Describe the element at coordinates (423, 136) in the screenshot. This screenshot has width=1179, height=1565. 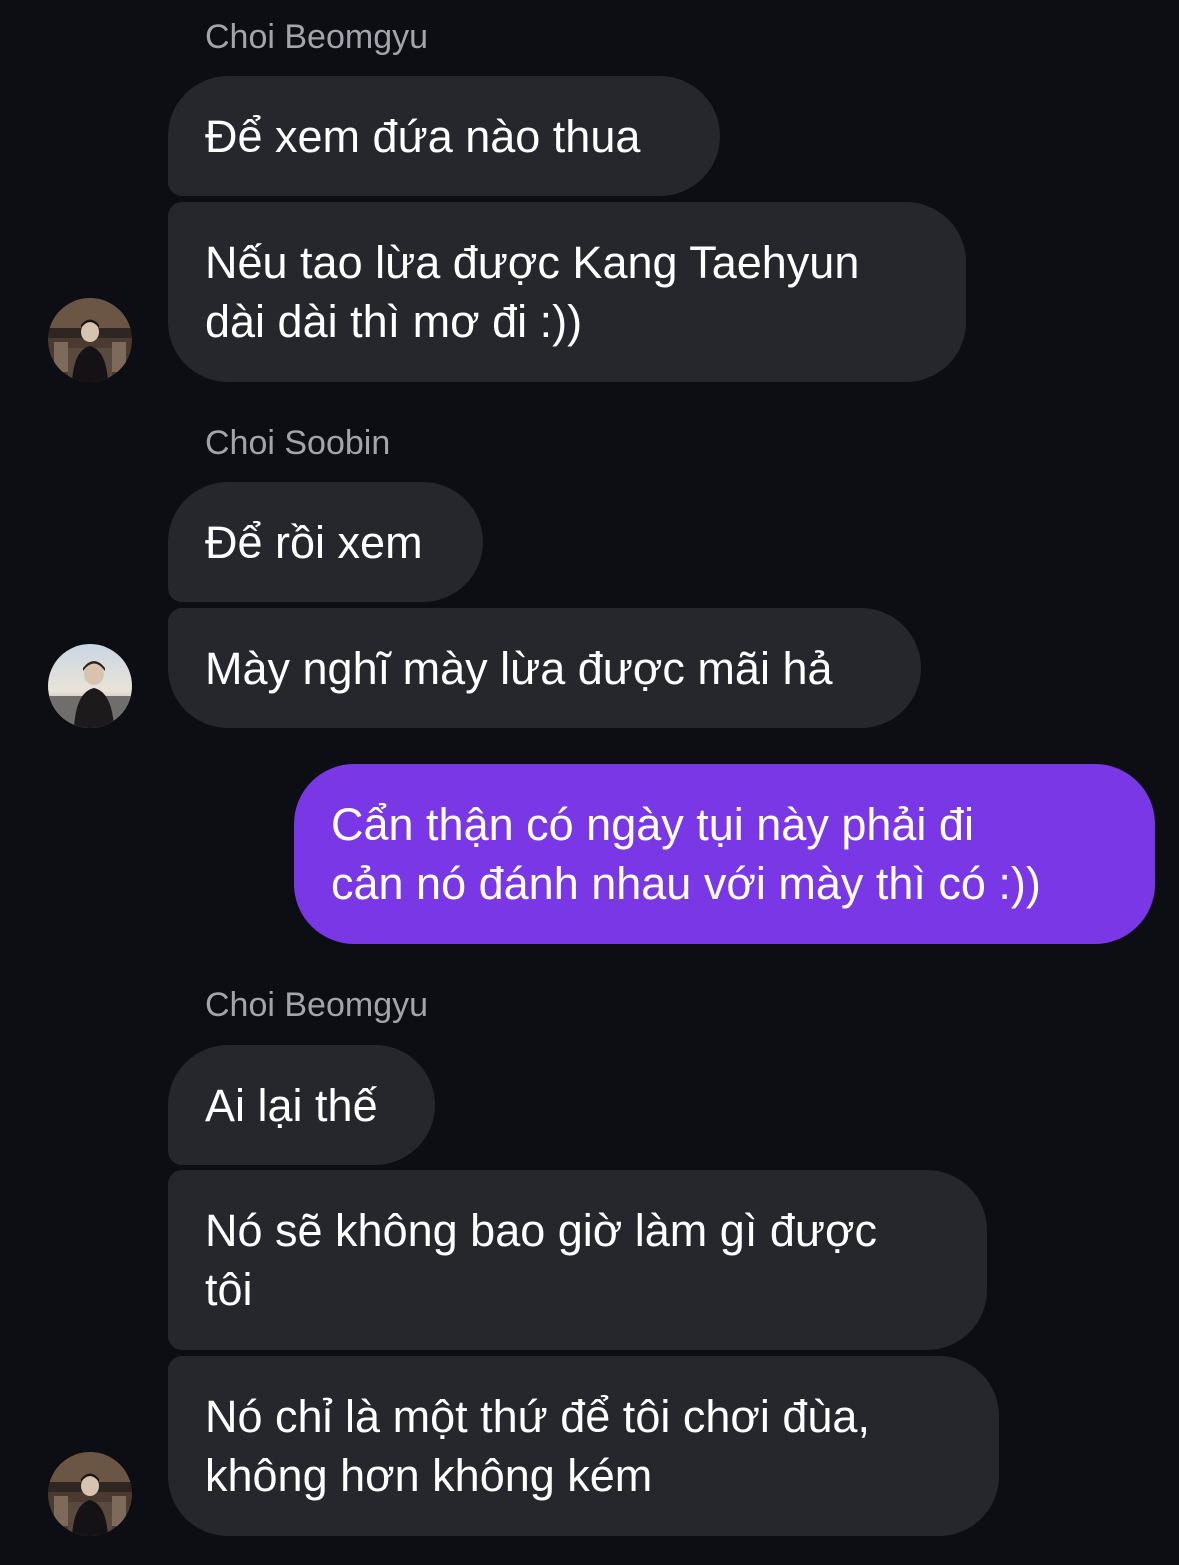
I see `message-text: Để xem đứa nào thua` at that location.